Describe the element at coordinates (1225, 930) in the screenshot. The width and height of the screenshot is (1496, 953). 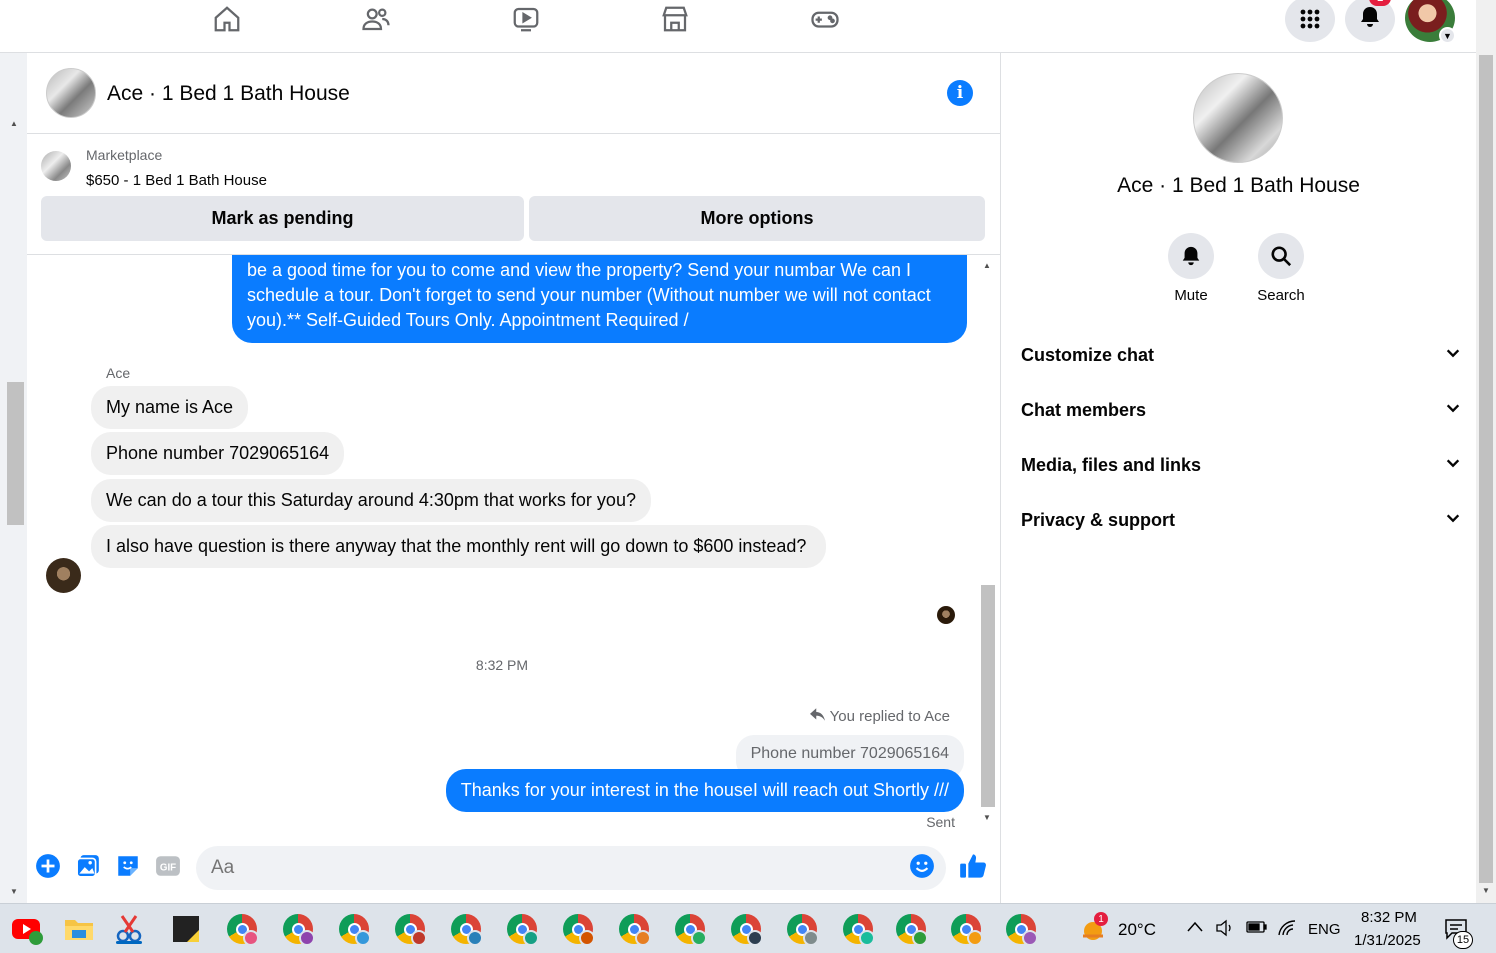
I see `volume-icon` at that location.